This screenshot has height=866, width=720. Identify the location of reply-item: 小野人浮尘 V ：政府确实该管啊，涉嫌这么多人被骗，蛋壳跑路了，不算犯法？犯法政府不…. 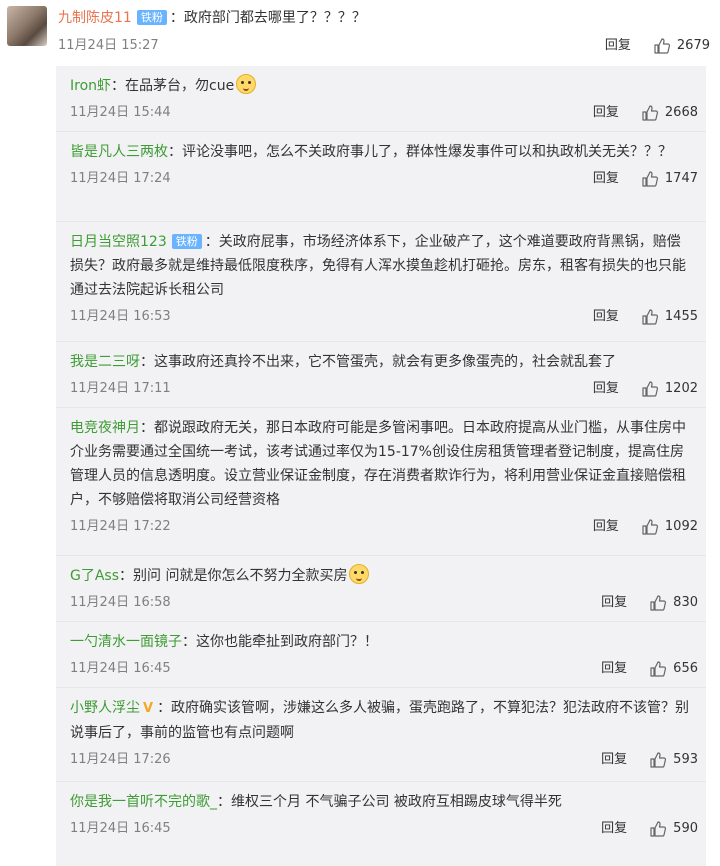
(381, 735).